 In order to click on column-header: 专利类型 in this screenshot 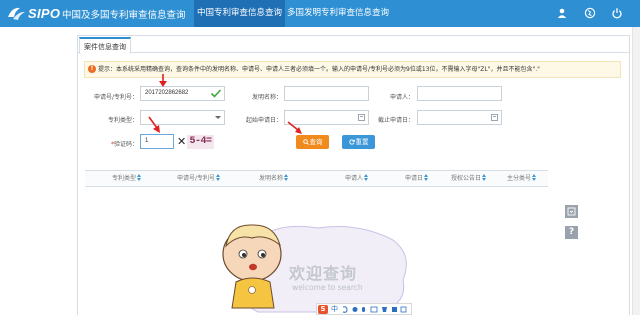, I will do `click(127, 178)`.